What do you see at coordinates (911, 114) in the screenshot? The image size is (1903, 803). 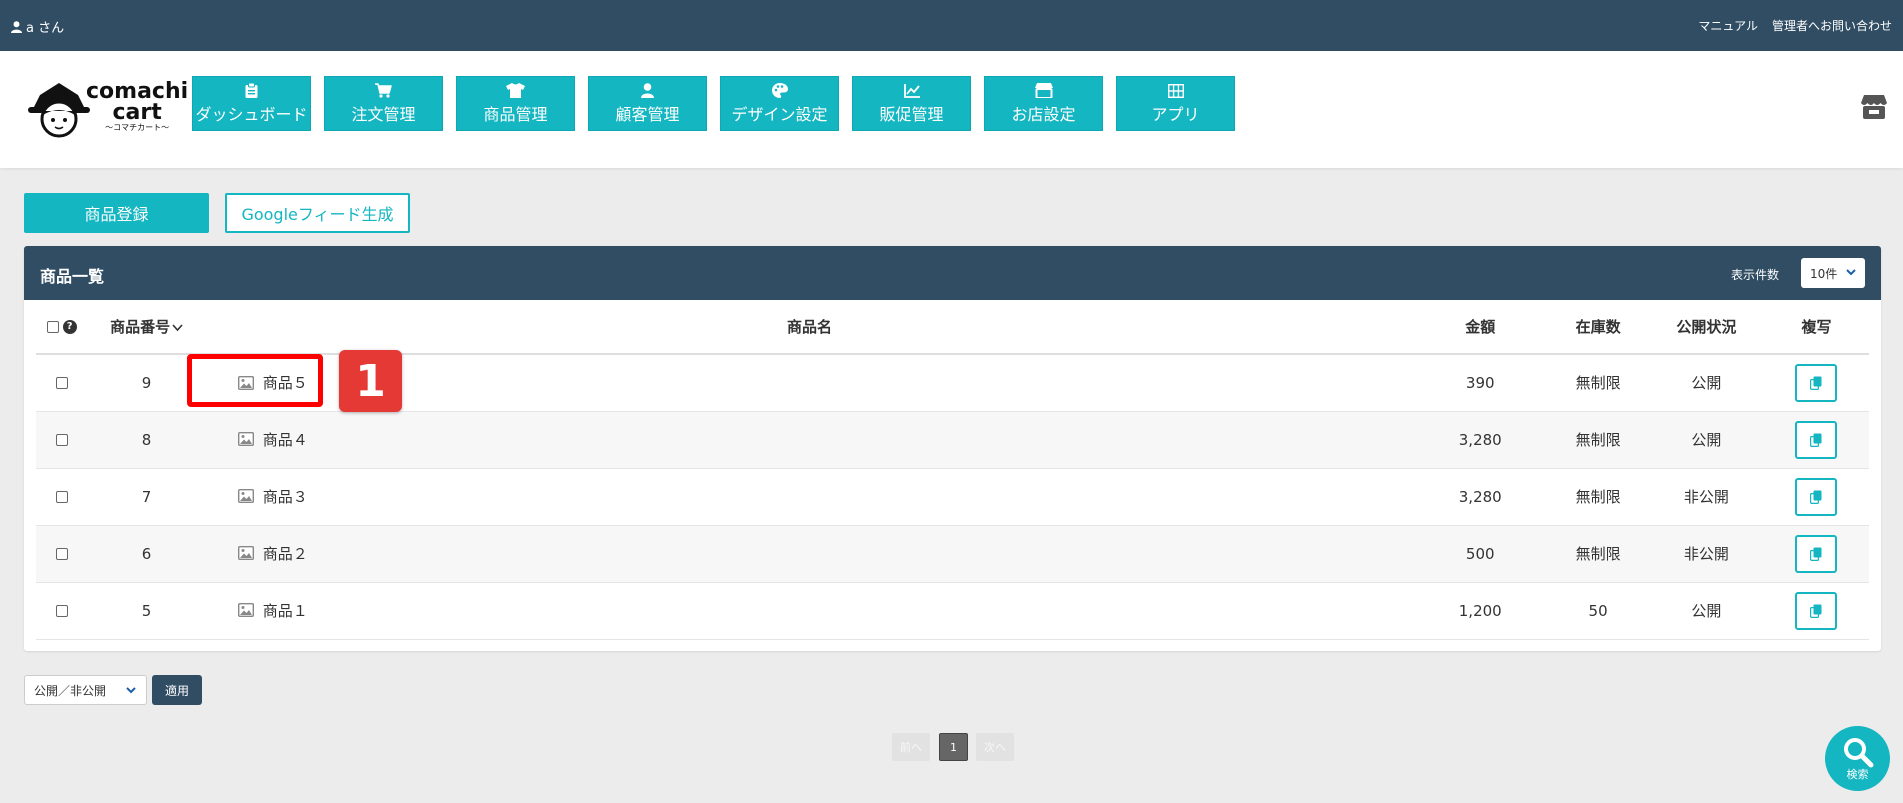 I see `nav-promotion-label: 販促管理` at bounding box center [911, 114].